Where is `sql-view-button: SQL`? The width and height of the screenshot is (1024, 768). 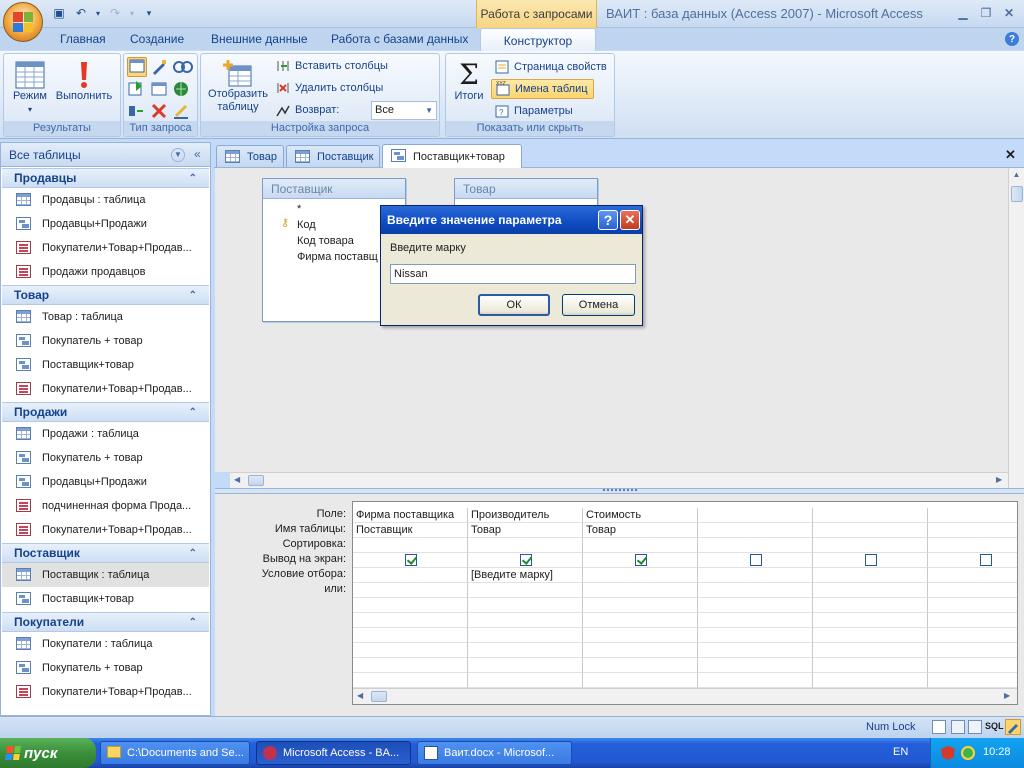
sql-view-button: SQL is located at coordinates (994, 726).